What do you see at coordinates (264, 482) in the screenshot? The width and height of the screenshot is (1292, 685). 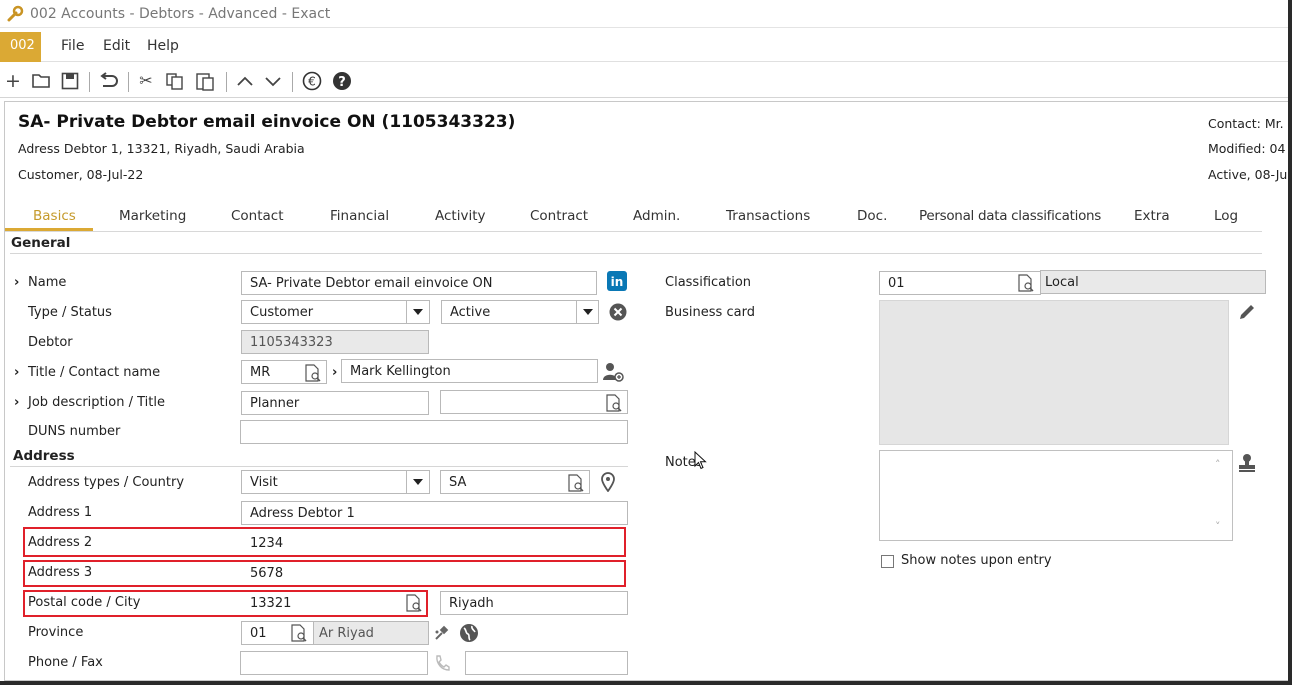 I see `address-type-value: Visit` at bounding box center [264, 482].